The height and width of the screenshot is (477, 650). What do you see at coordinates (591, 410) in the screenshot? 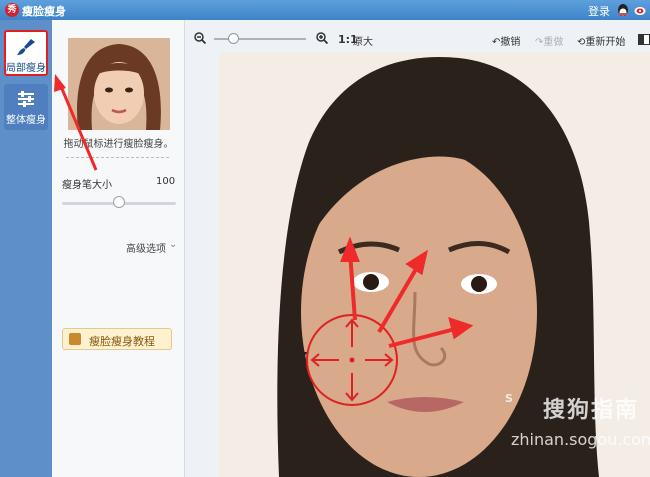
I see `watermark-text: 搜狗指南` at bounding box center [591, 410].